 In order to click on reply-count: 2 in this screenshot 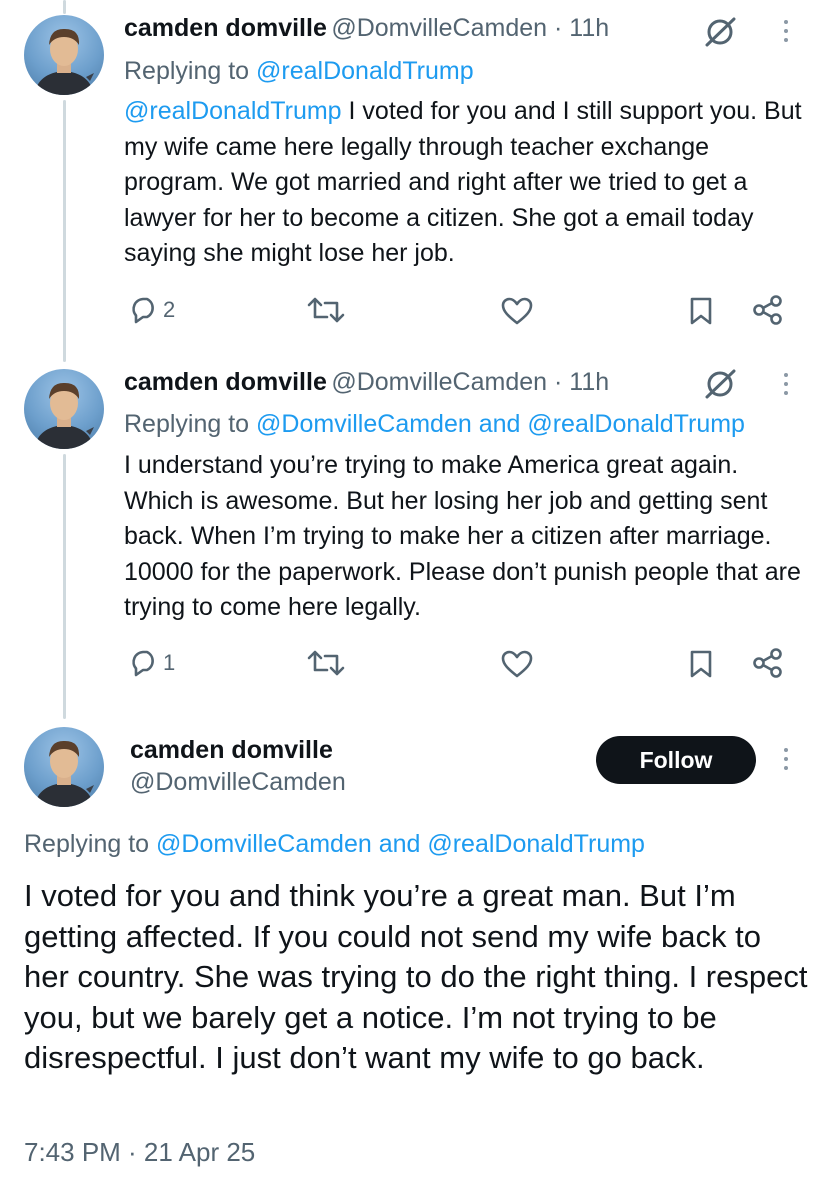, I will do `click(169, 309)`.